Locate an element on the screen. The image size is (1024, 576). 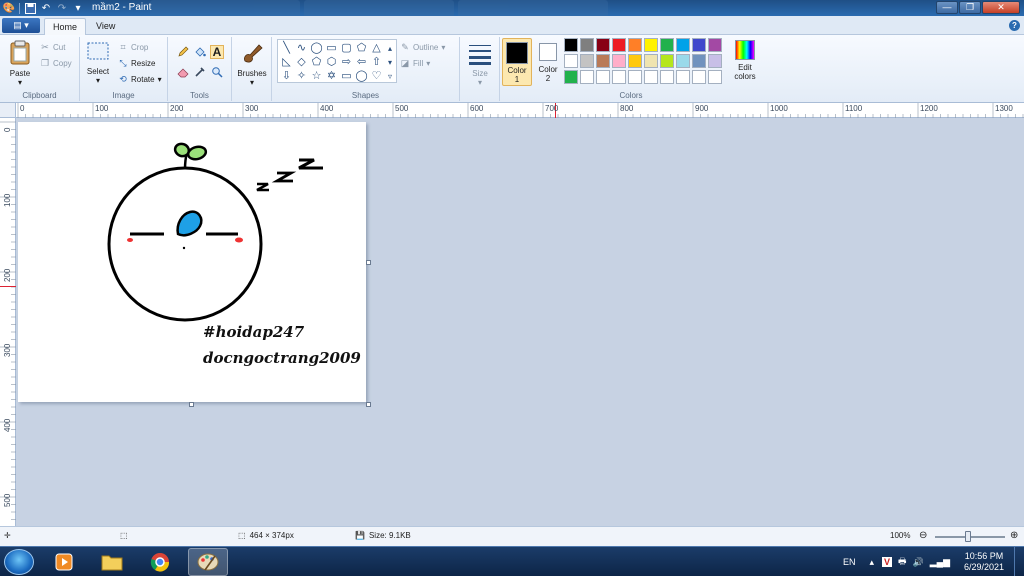
edit-colors-button: Edit colors is located at coordinates (745, 62).